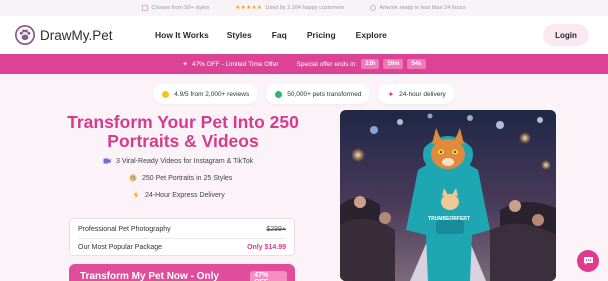 Image resolution: width=608 pixels, height=281 pixels. Describe the element at coordinates (373, 8) in the screenshot. I see `clock-icon` at that location.